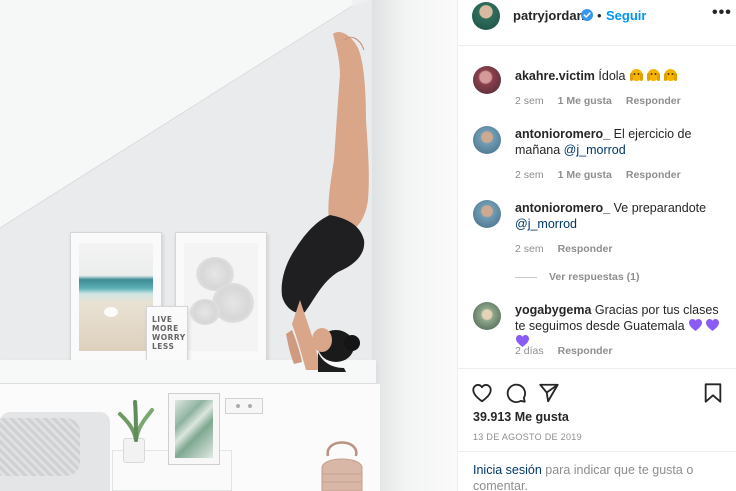 This screenshot has width=736, height=491. What do you see at coordinates (194, 429) in the screenshot?
I see `palm-print-frame` at bounding box center [194, 429].